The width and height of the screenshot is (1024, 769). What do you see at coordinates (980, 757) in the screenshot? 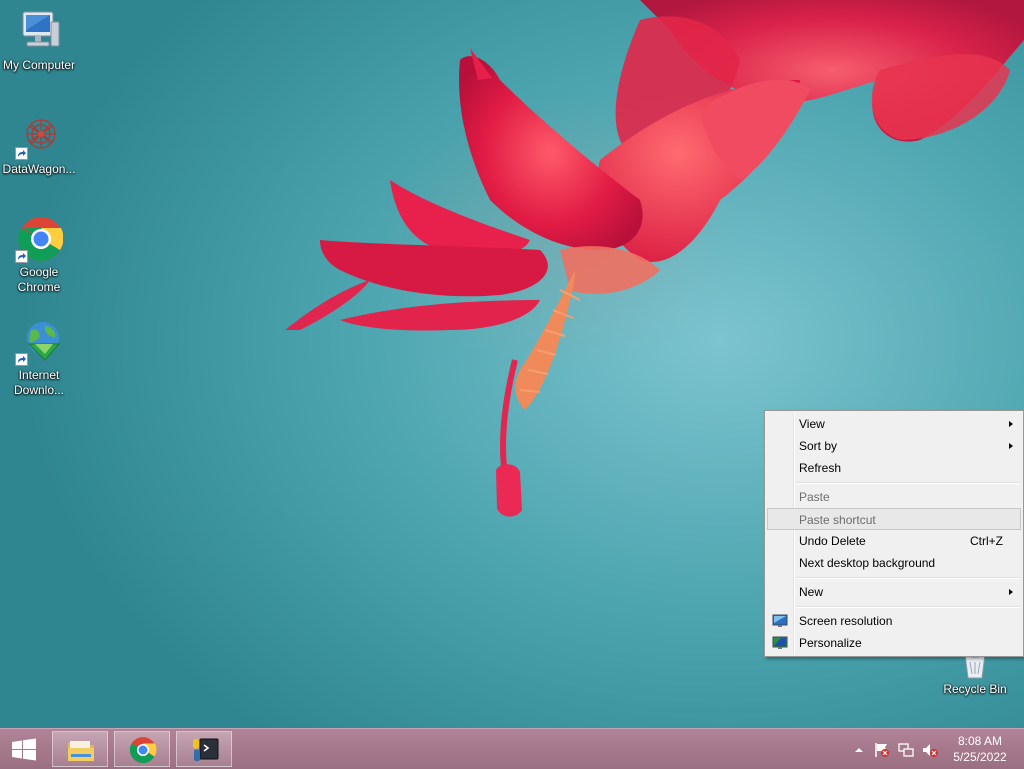
I see `clock-date: 5/25/2022` at bounding box center [980, 757].